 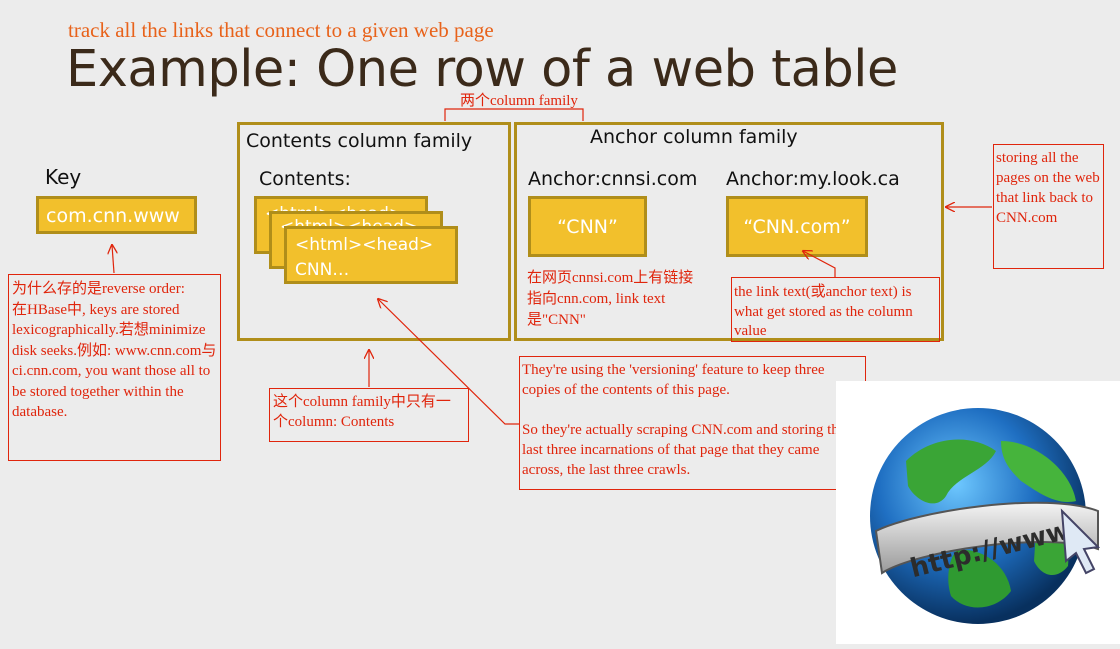 What do you see at coordinates (514, 114) in the screenshot?
I see `two-families-bracket` at bounding box center [514, 114].